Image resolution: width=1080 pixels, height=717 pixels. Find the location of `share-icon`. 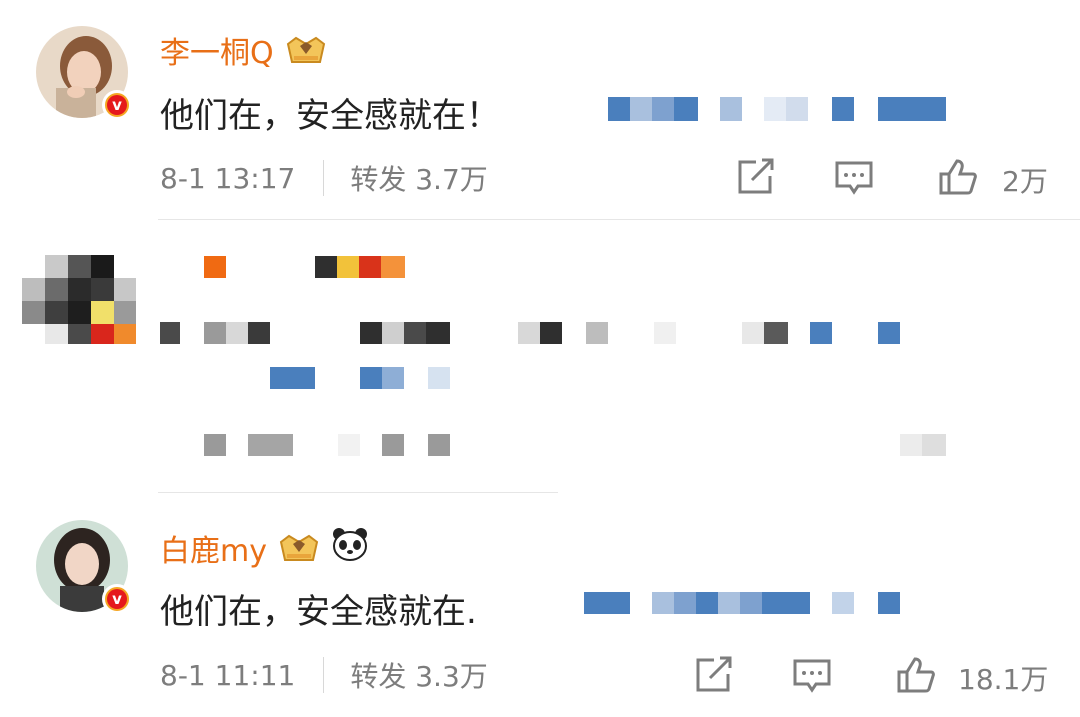

share-icon is located at coordinates (714, 677).